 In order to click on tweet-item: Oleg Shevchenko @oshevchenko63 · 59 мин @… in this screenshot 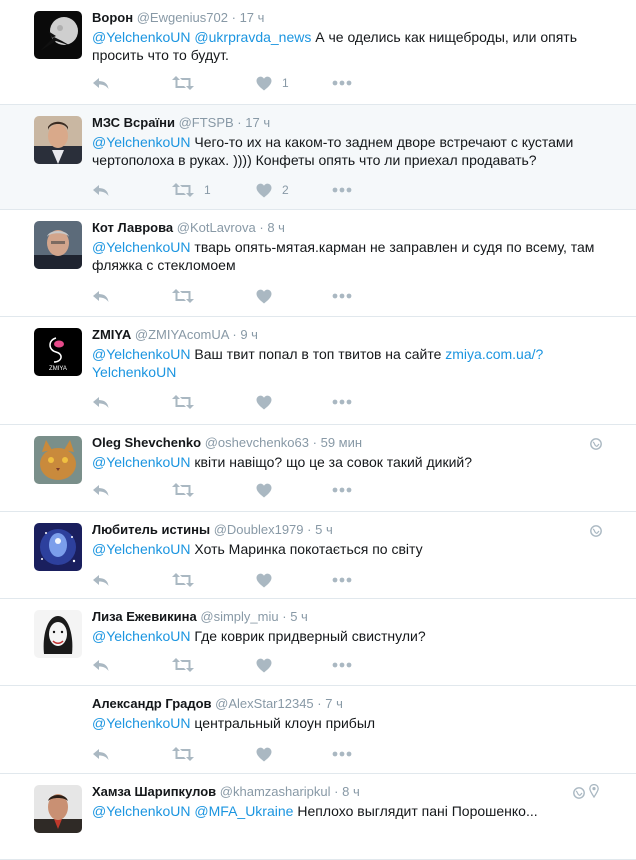, I will do `click(318, 468)`.